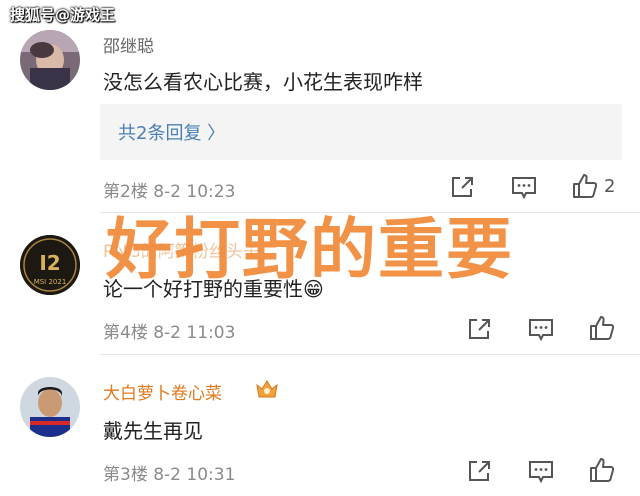 This screenshot has width=640, height=496. I want to click on watermark: 搜狐号@游戏王, so click(63, 15).